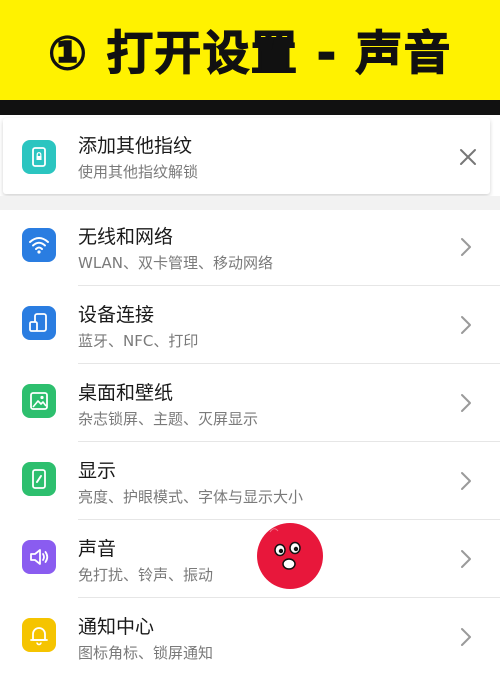 This screenshot has height=676, width=500. I want to click on settings-item-title: 桌面和壁纸, so click(126, 393).